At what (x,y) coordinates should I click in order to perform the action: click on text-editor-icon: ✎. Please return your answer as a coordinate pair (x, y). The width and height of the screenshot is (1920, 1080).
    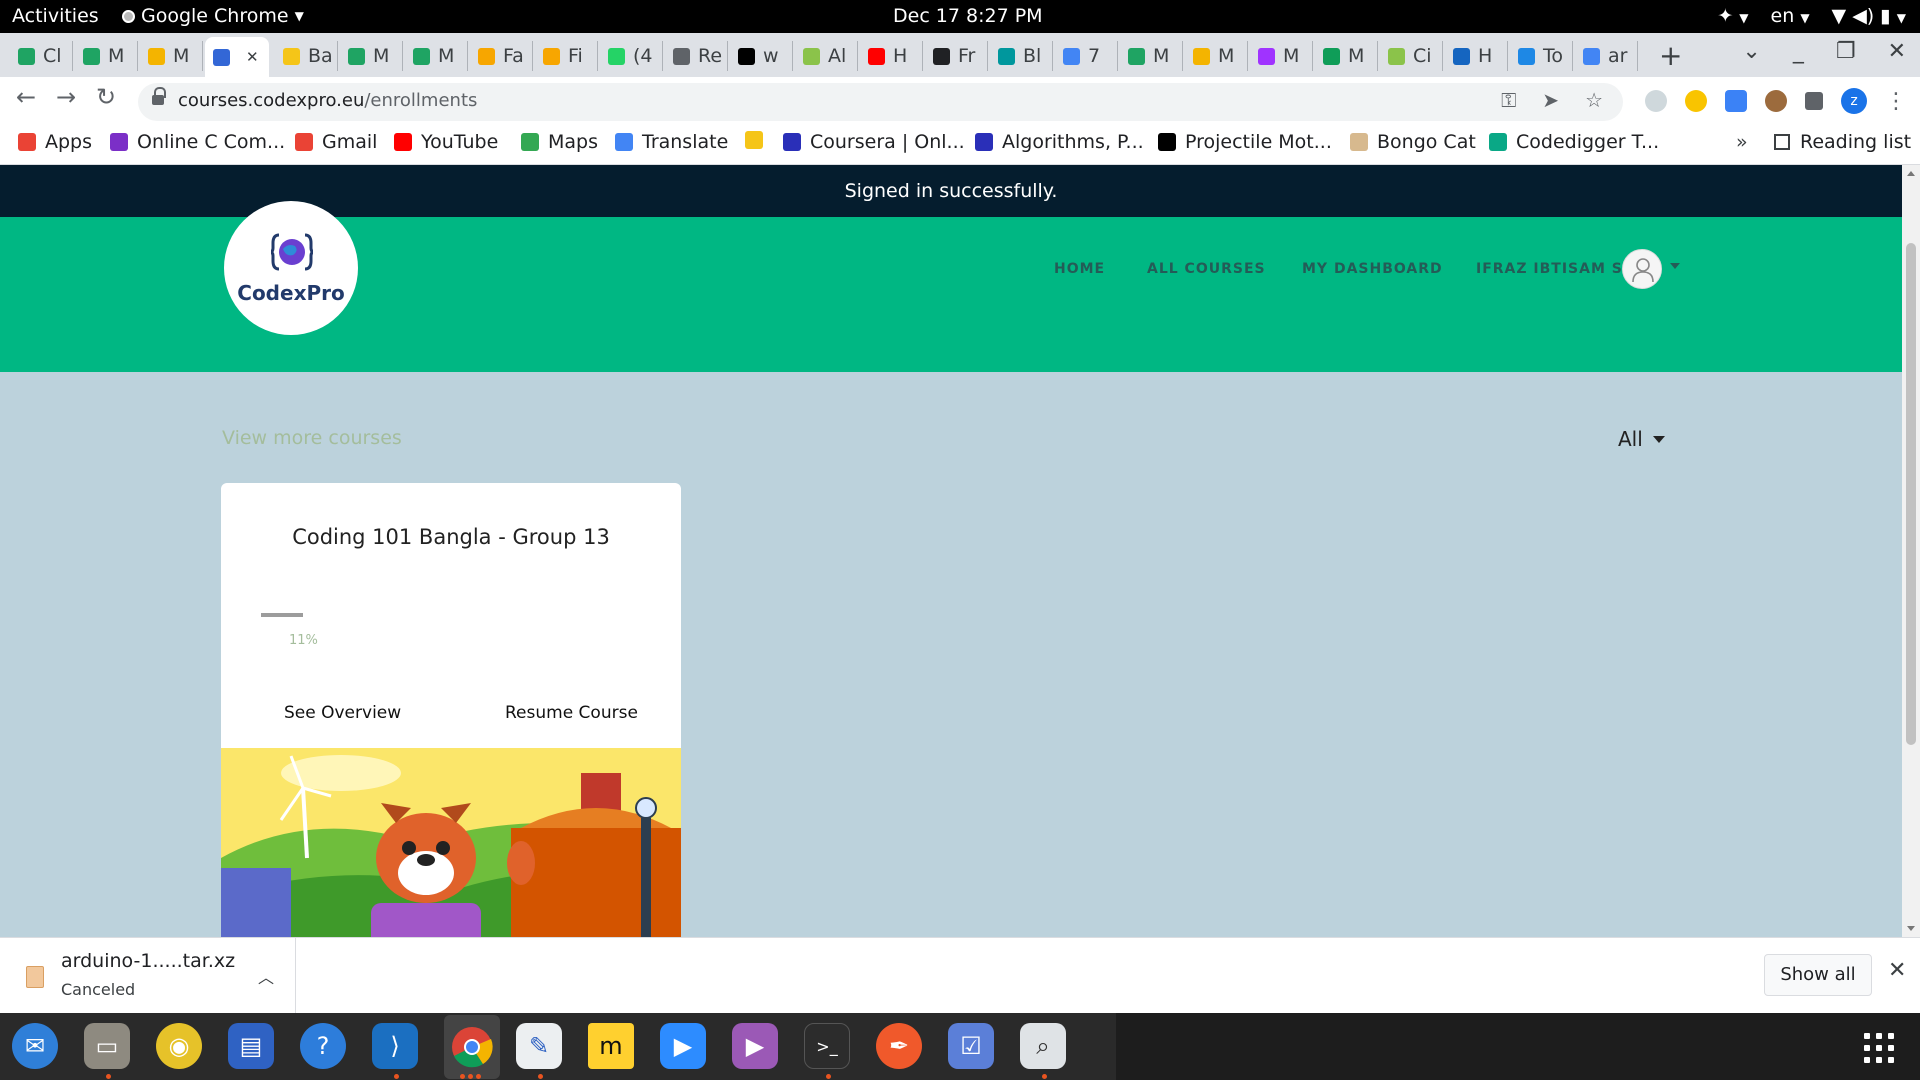
    Looking at the image, I should click on (539, 1046).